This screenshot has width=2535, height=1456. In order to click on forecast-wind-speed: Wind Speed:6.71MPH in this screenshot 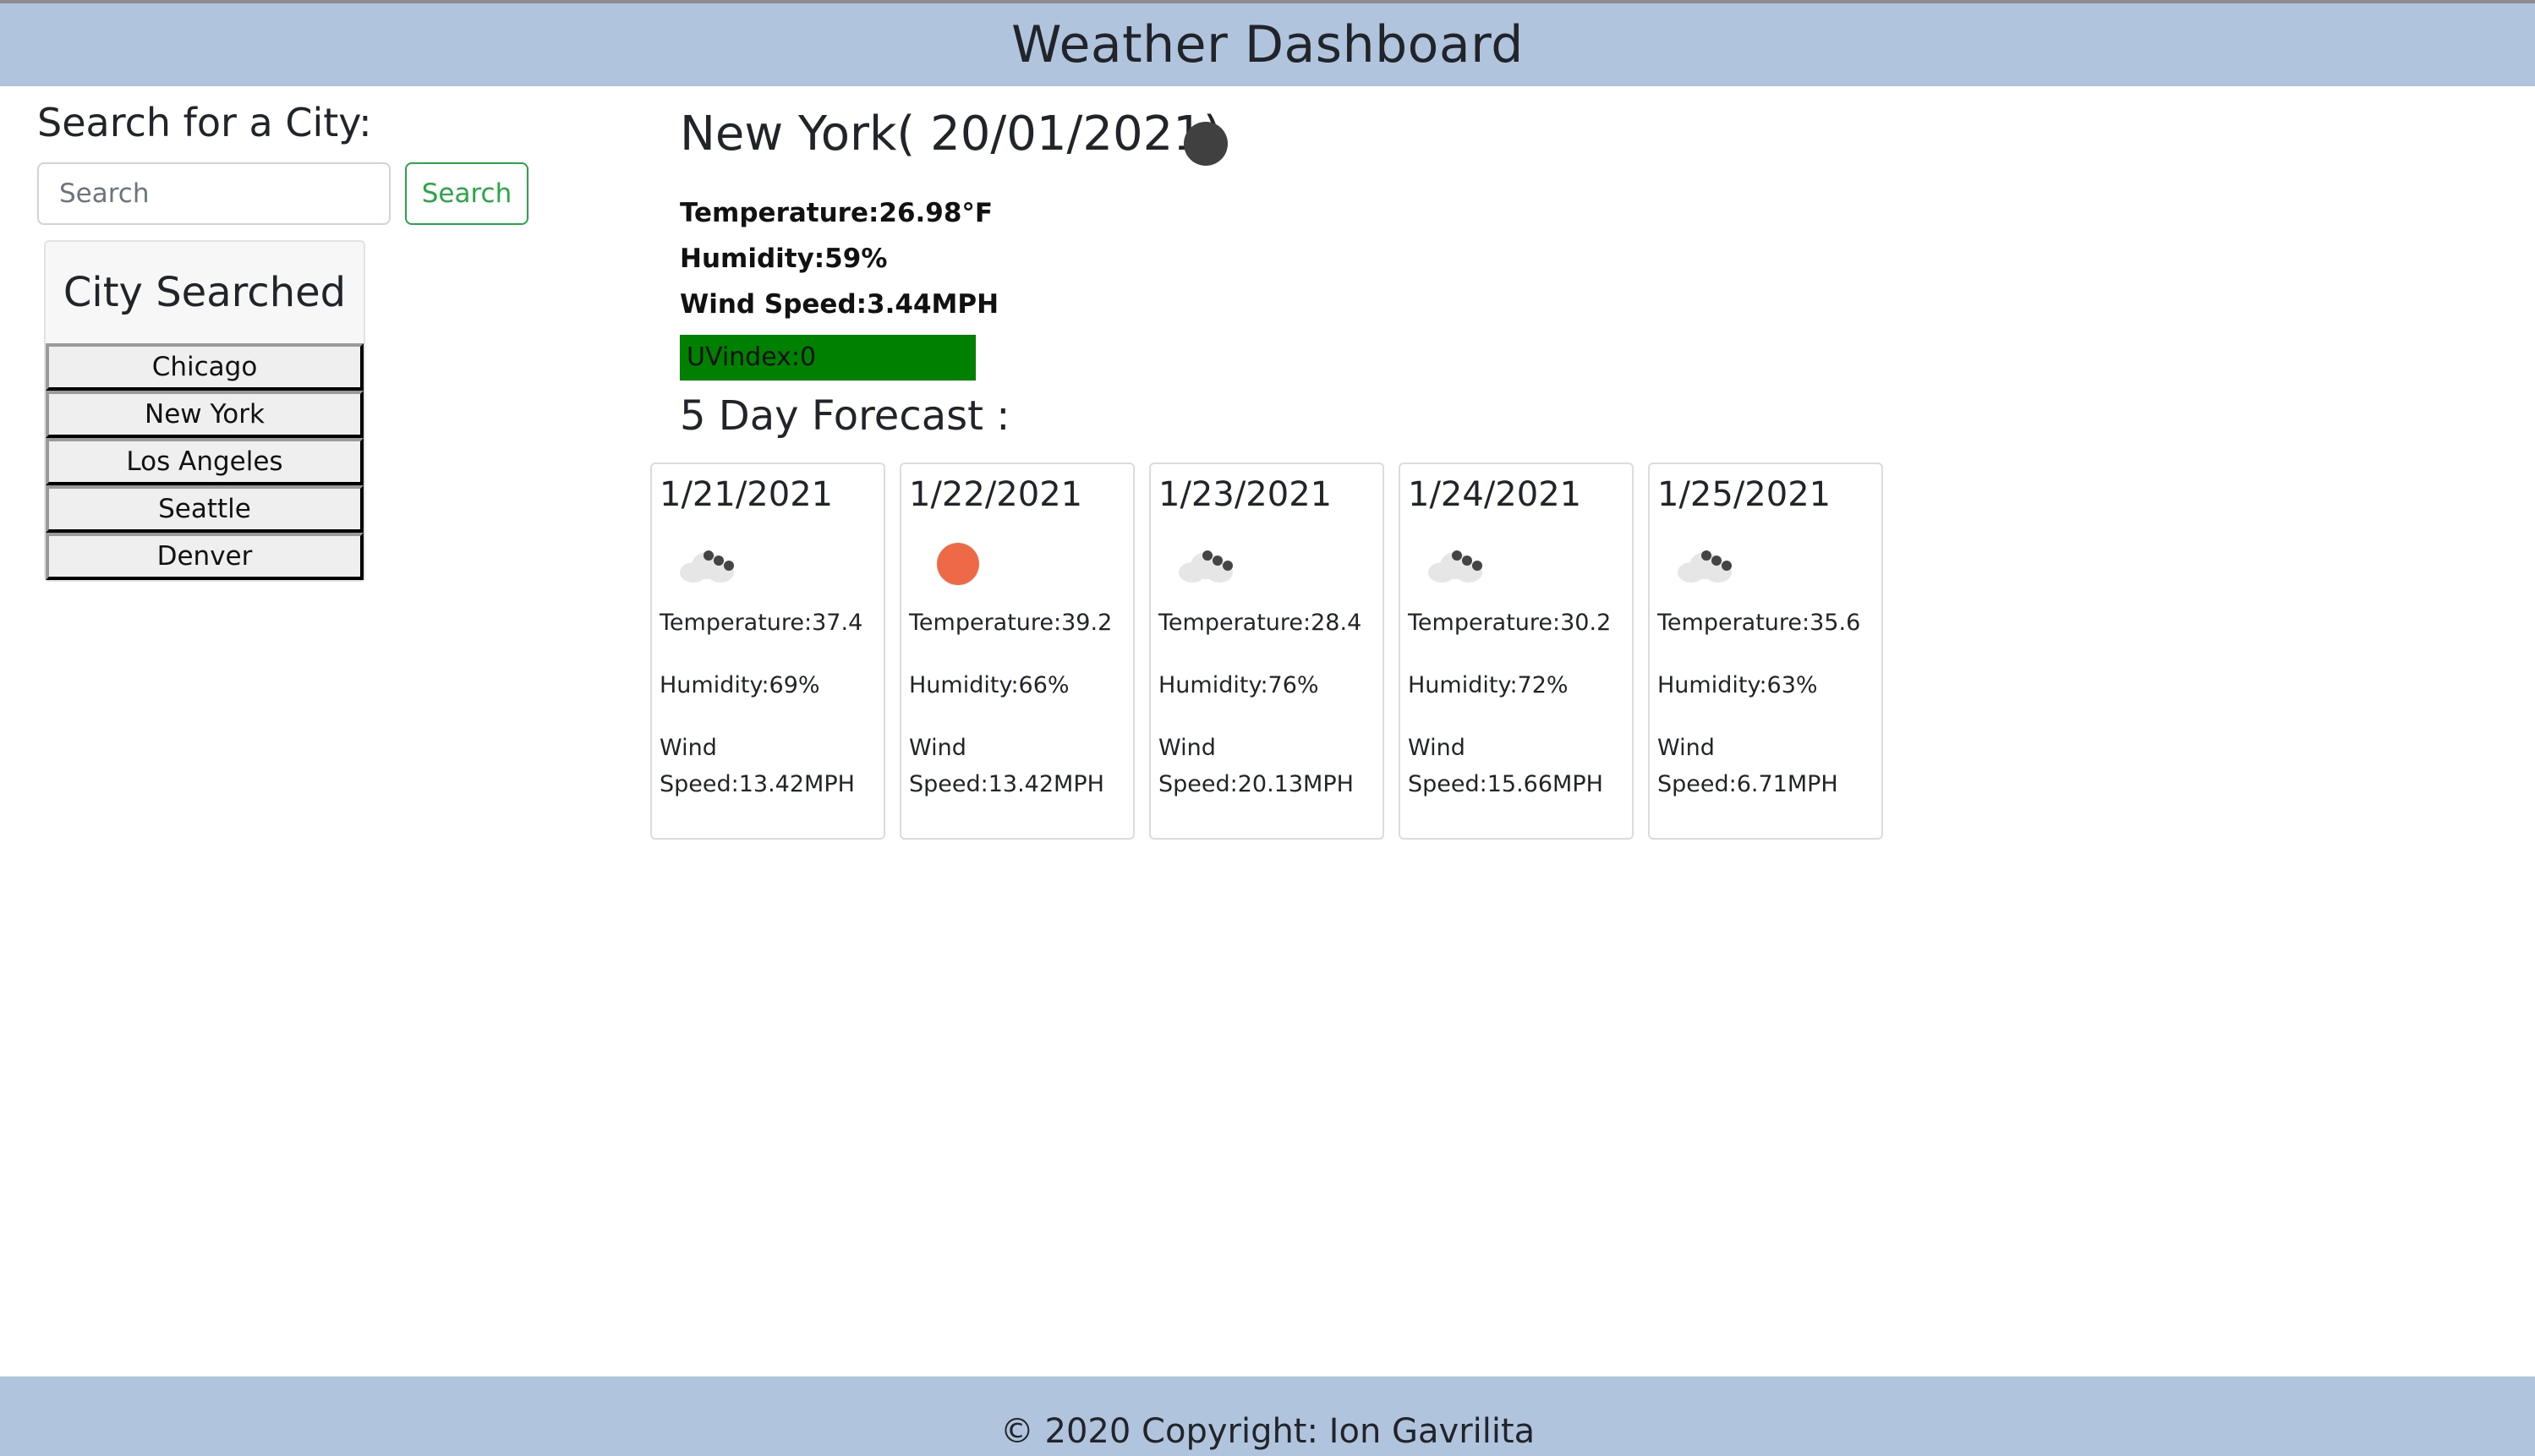, I will do `click(1747, 766)`.